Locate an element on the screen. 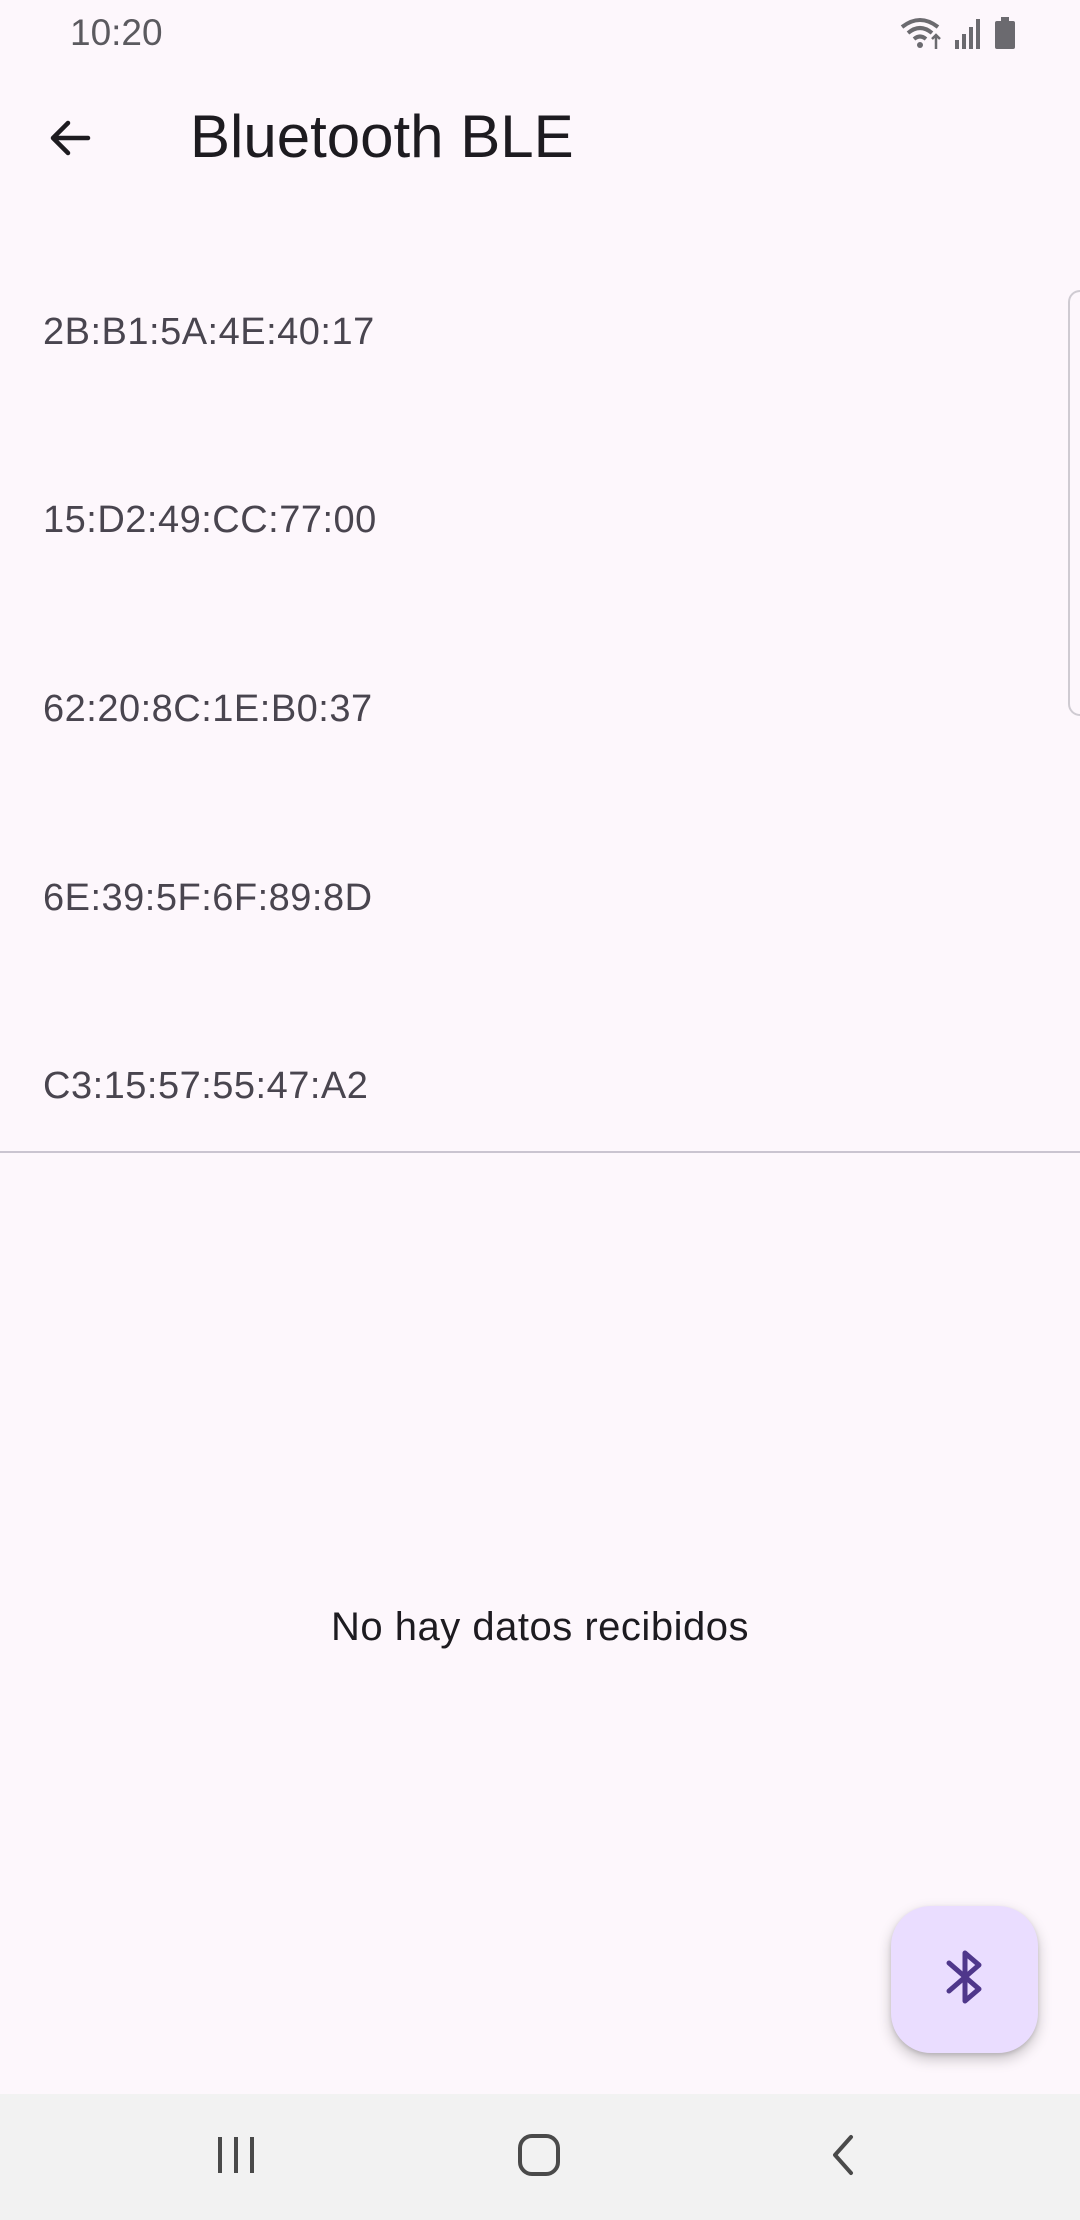 This screenshot has height=2220, width=1080. device-address: 6E:39:5F:6F:89:8D is located at coordinates (208, 897).